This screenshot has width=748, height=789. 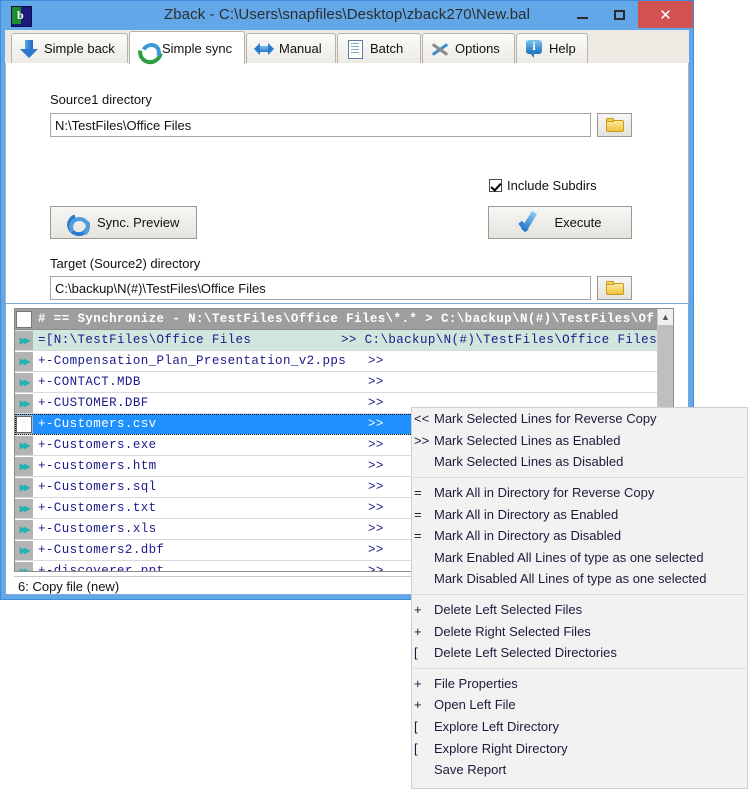 I want to click on window-controls: ✕, so click(x=628, y=14).